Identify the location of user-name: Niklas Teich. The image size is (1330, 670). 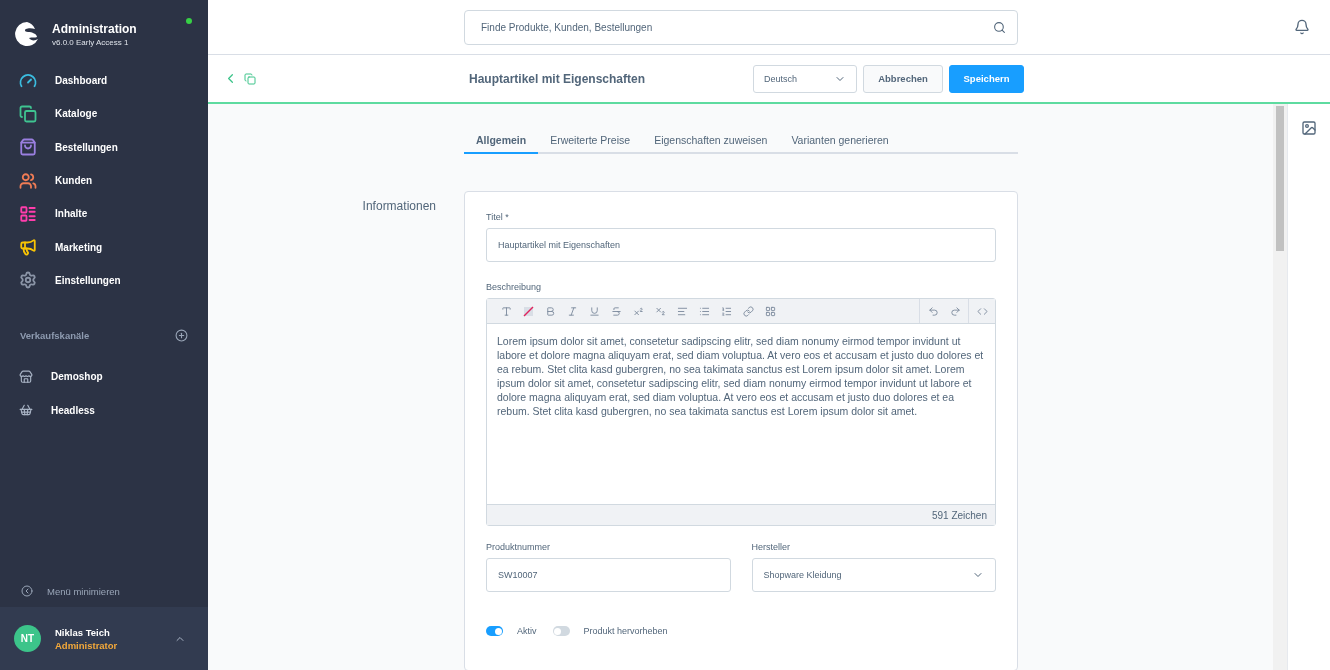
(83, 632).